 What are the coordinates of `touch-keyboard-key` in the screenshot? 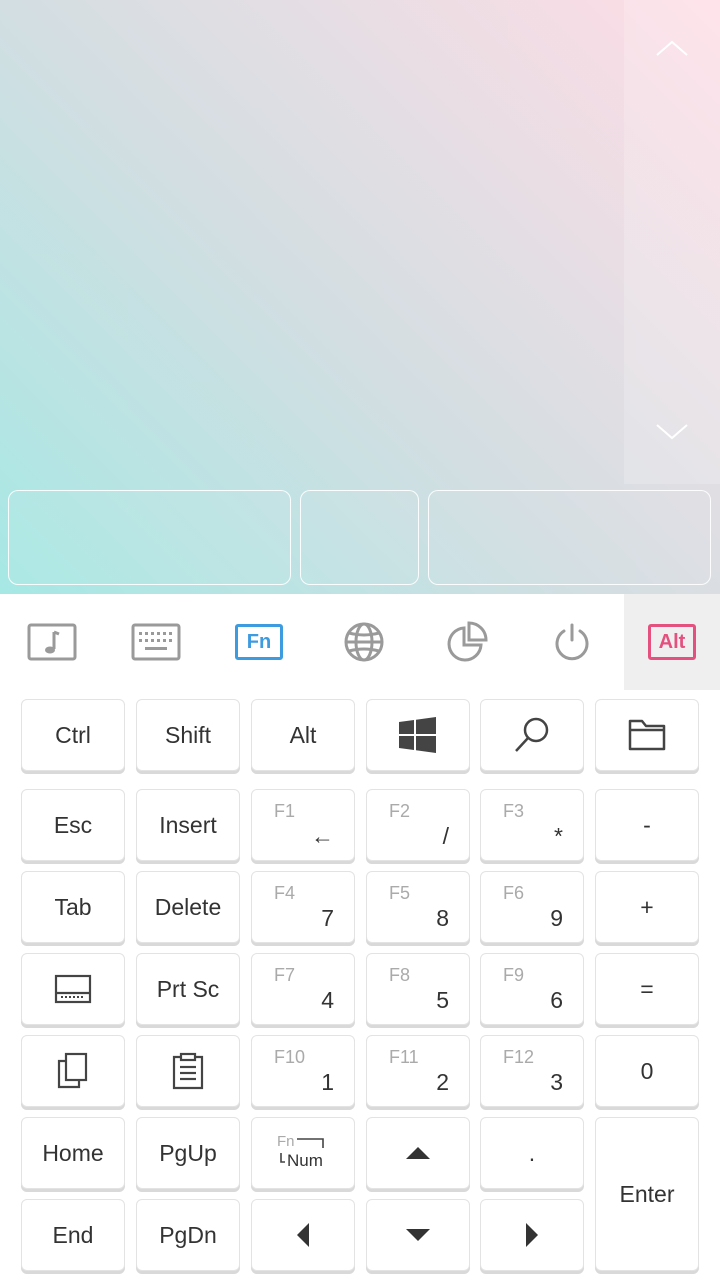 It's located at (73, 989).